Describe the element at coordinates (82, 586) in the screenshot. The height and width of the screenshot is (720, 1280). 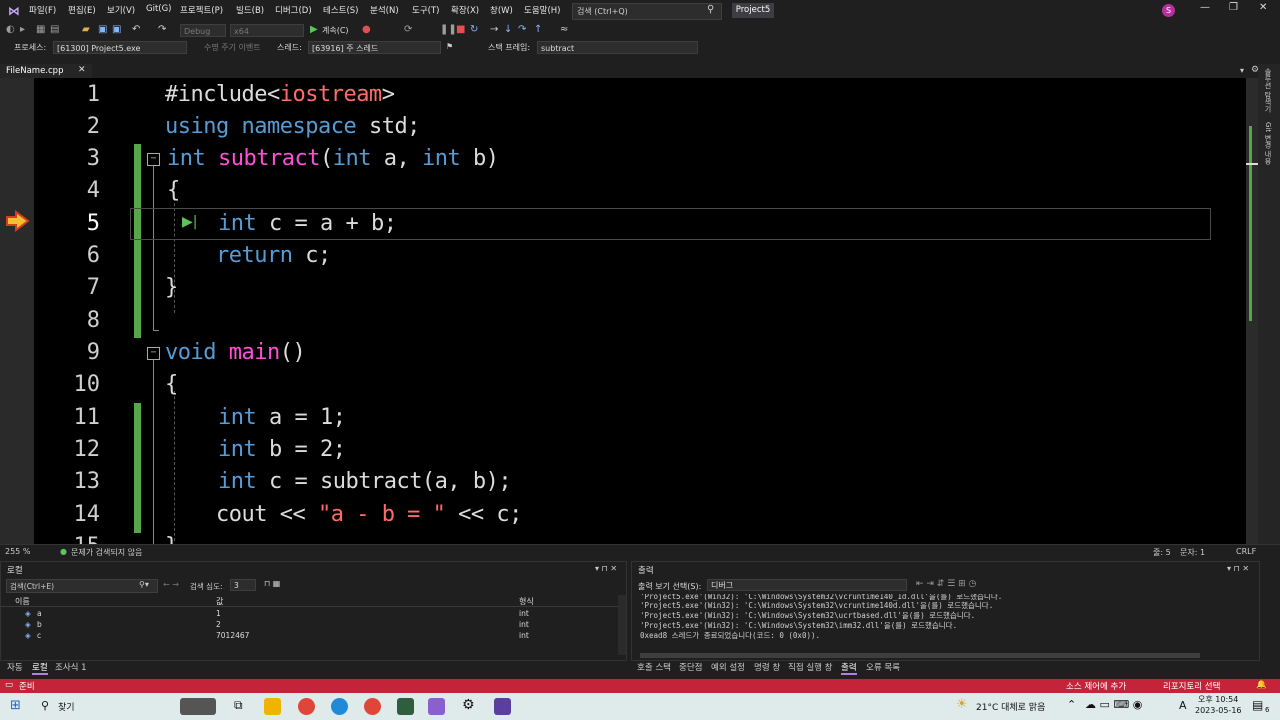
I see `locals-search-input: 검색(Ctrl+E) ⚲▾` at that location.